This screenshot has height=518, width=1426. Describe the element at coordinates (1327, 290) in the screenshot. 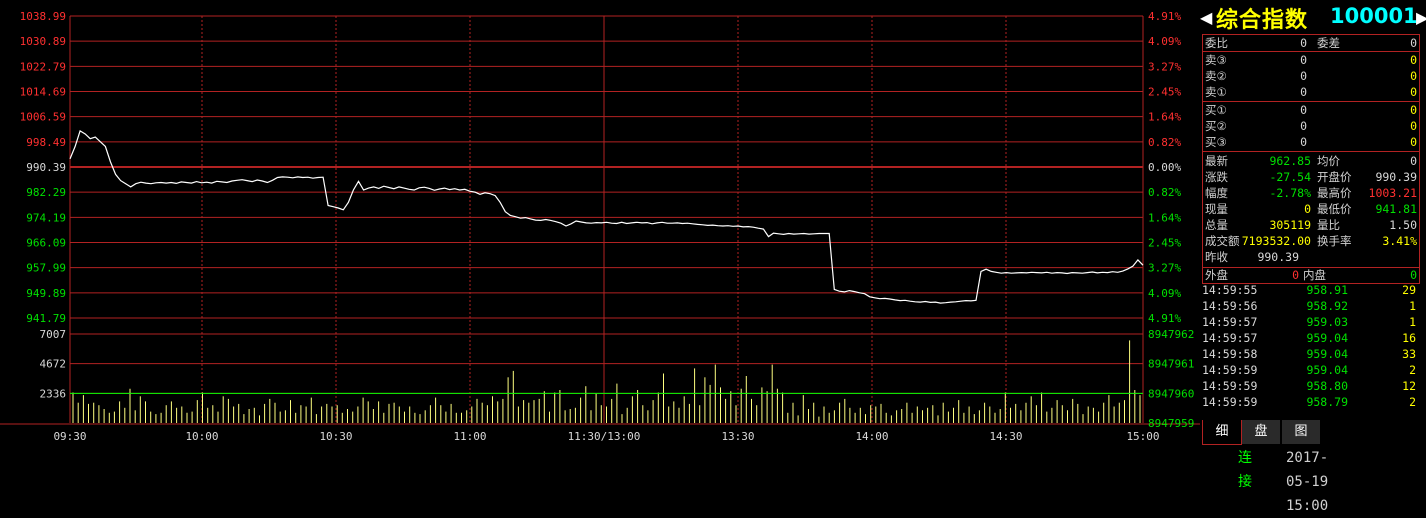

I see `tick-price: 958.91` at that location.